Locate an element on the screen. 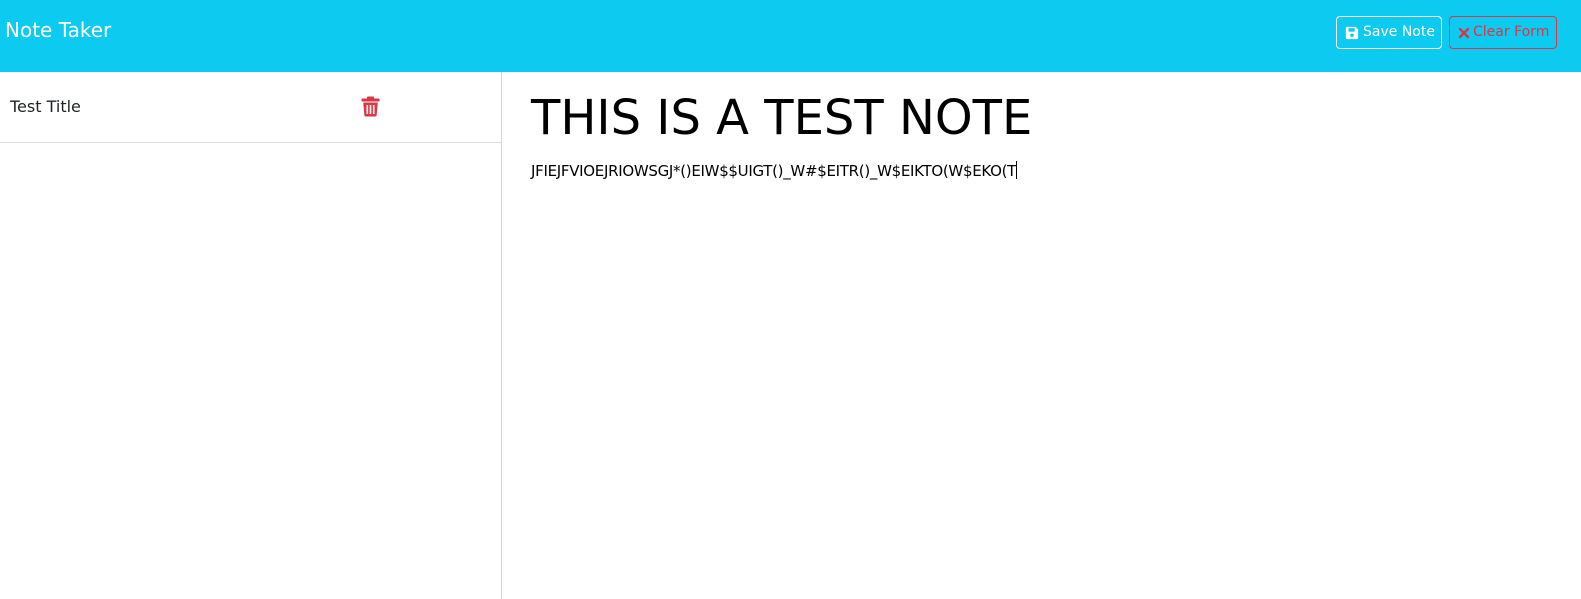 The image size is (1581, 599). save-note-button: Save Note is located at coordinates (1389, 32).